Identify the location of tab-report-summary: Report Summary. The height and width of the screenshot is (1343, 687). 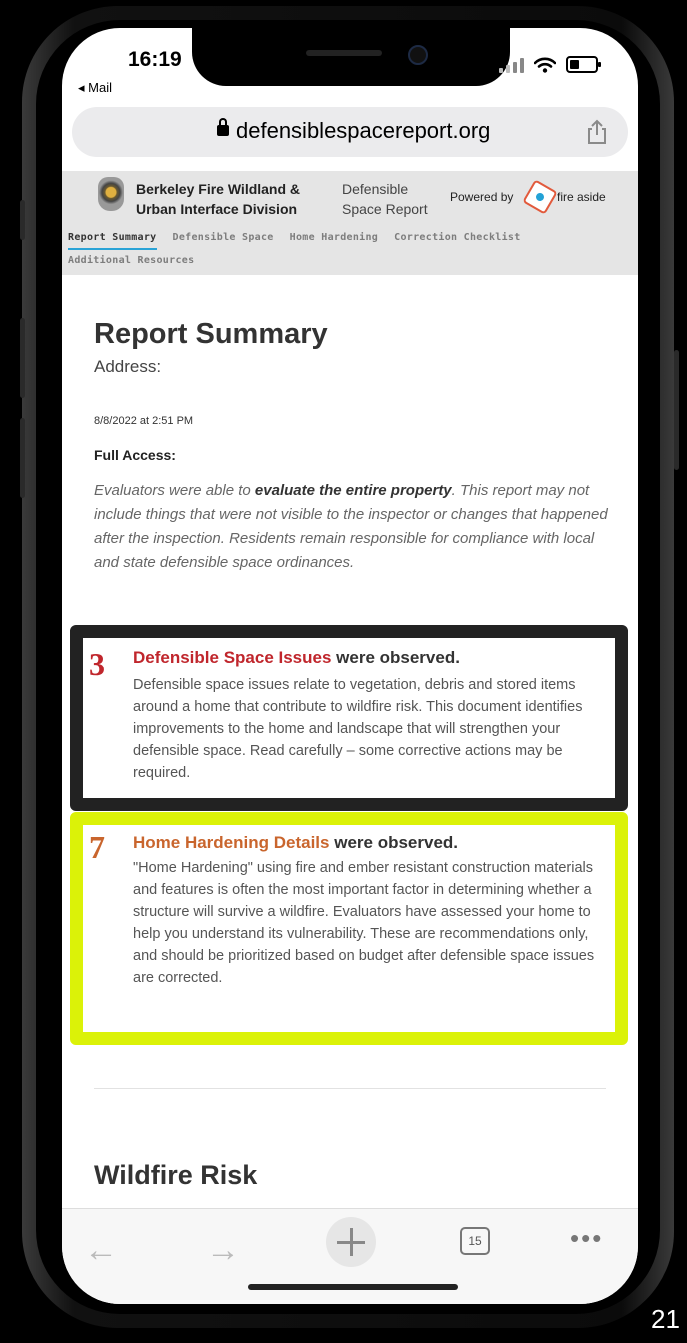
(112, 239).